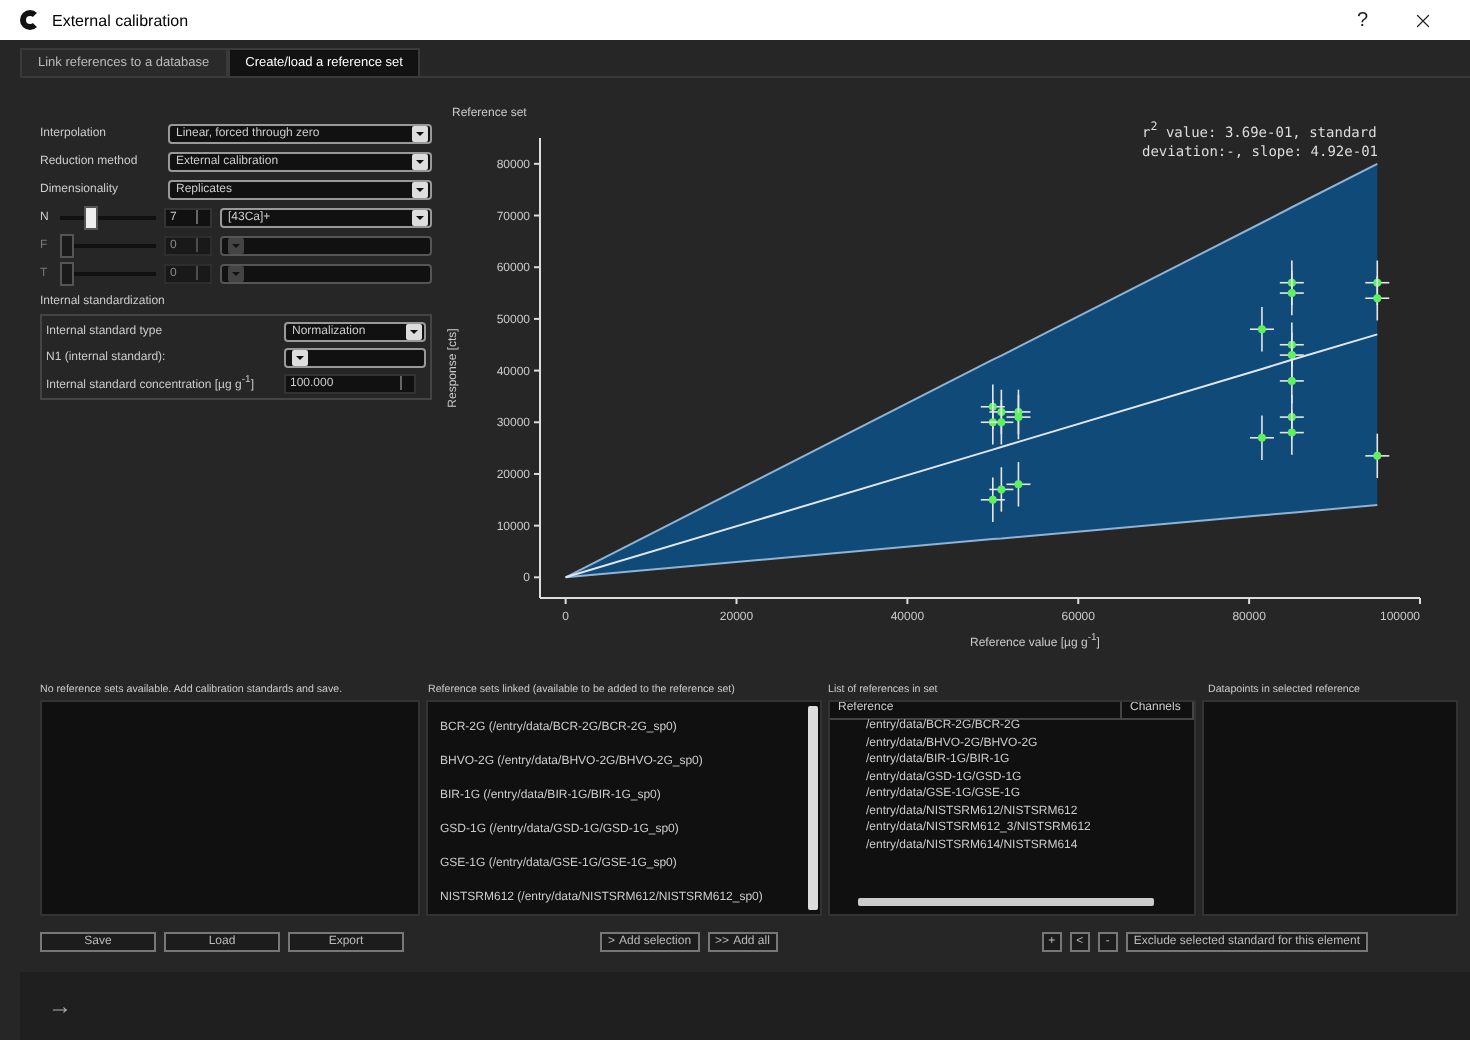 This screenshot has height=1040, width=1470. Describe the element at coordinates (624, 808) in the screenshot. I see `linked-set-list` at that location.